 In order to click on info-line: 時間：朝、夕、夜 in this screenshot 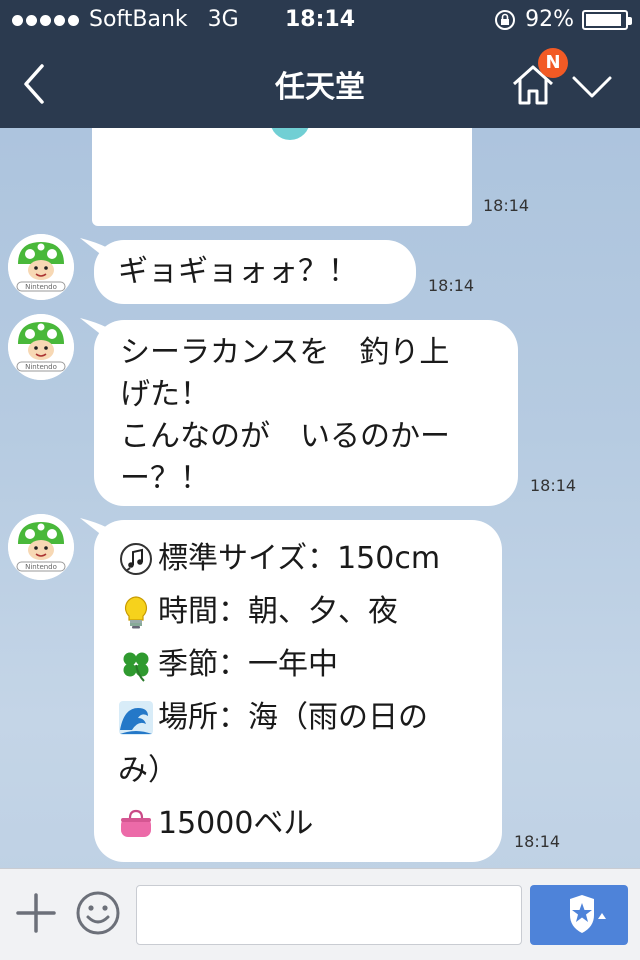, I will do `click(298, 611)`.